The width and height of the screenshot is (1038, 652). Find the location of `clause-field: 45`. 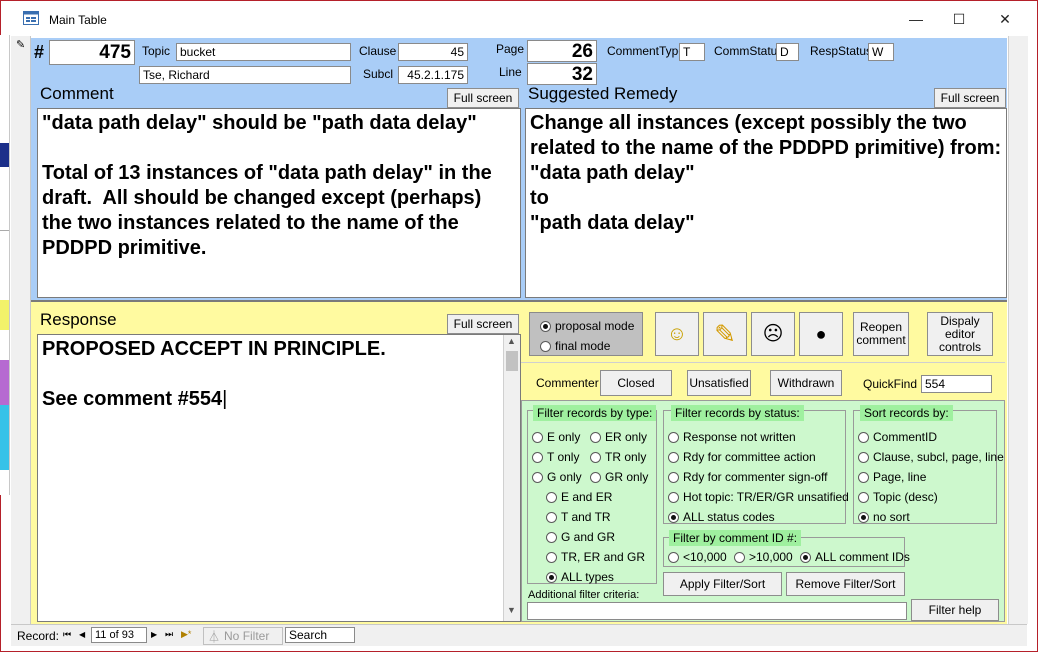

clause-field: 45 is located at coordinates (433, 52).